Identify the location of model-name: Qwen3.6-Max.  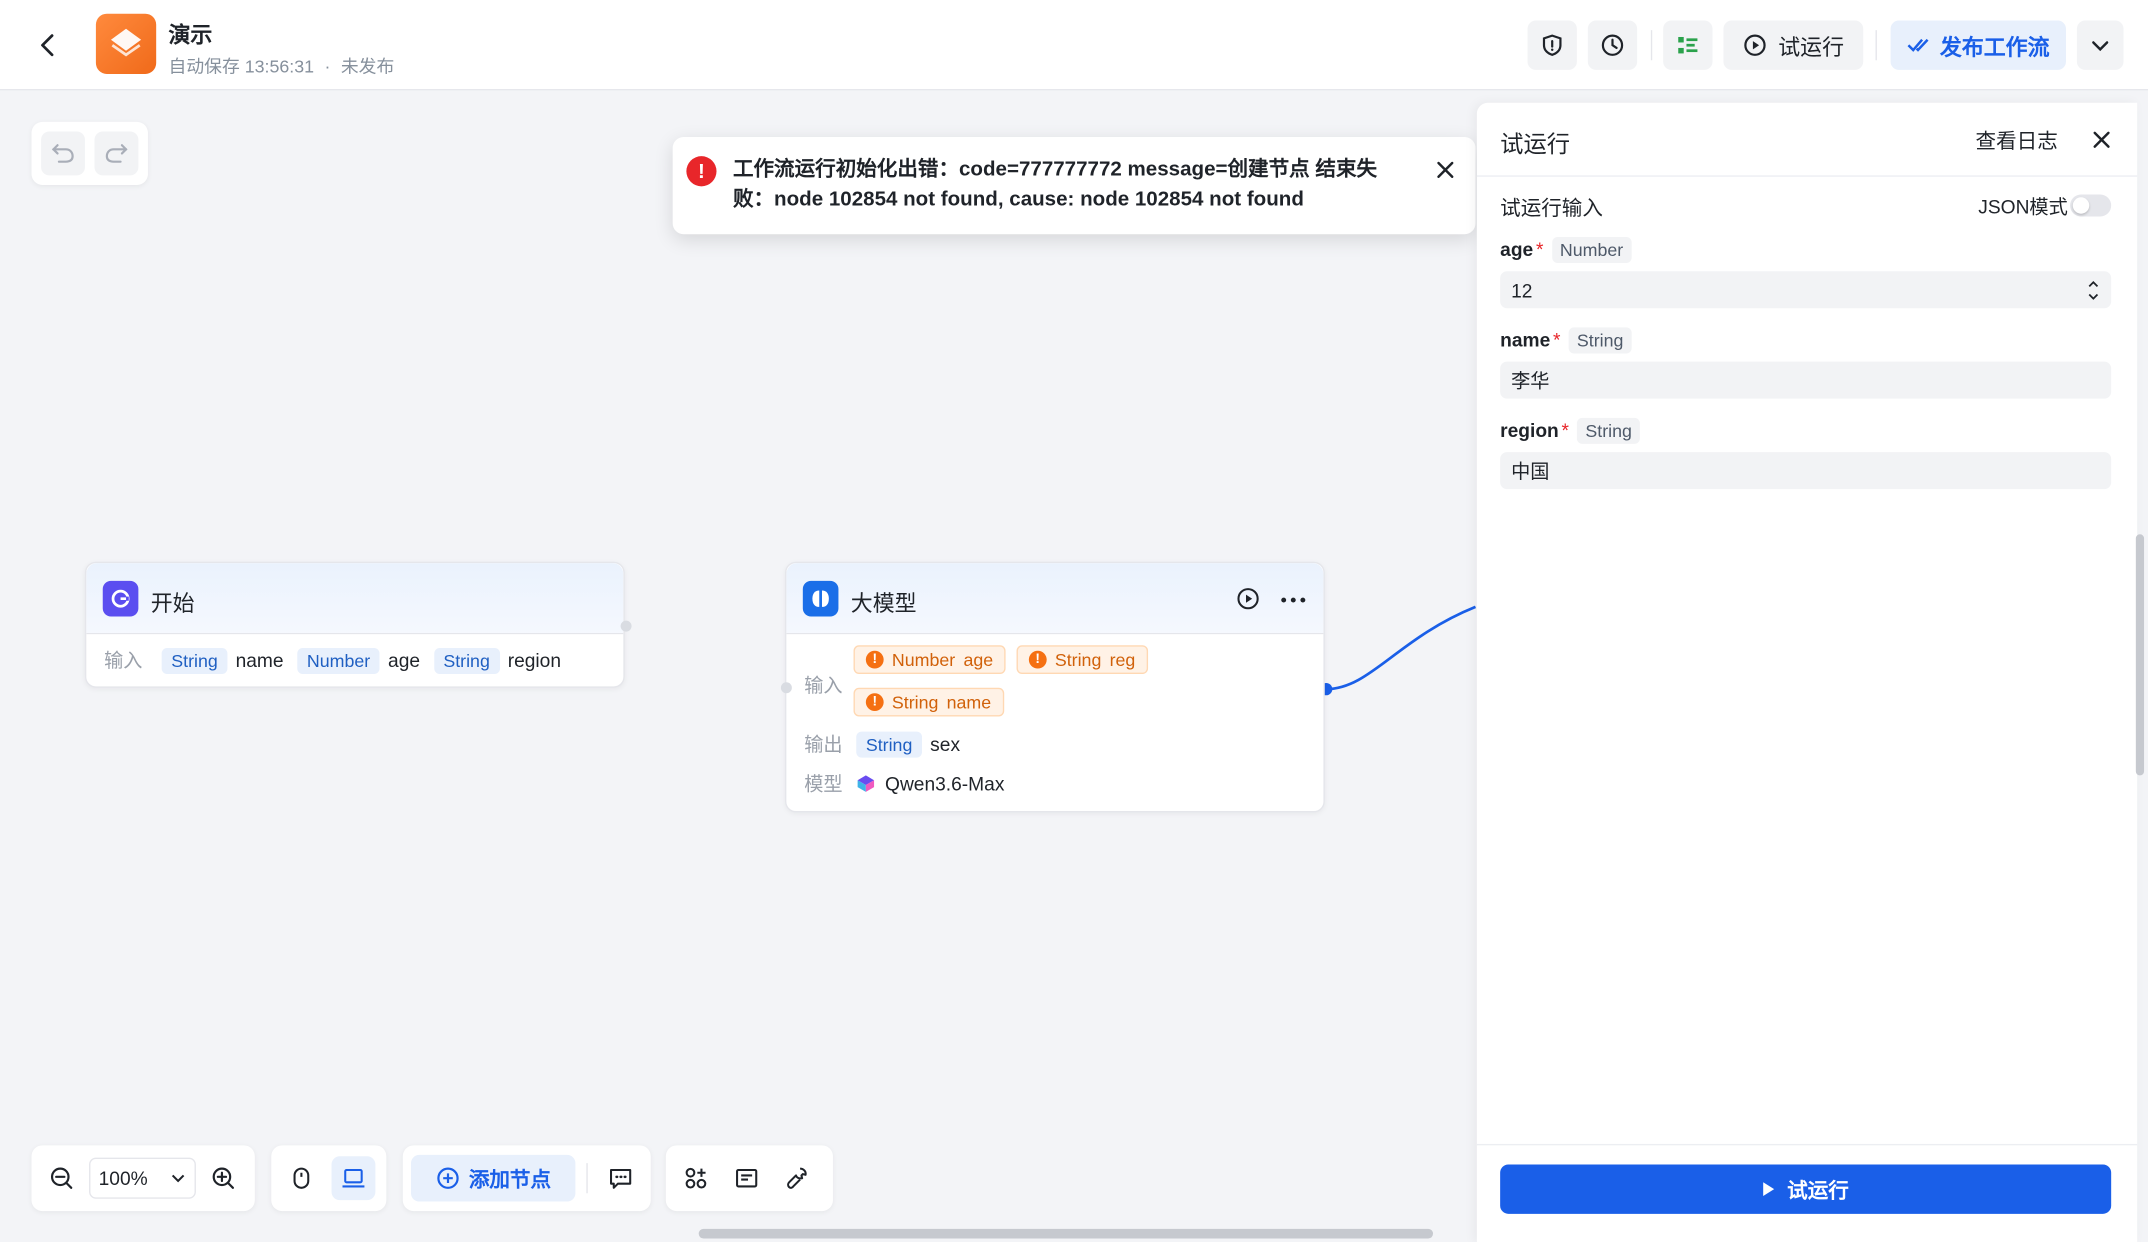
(945, 783).